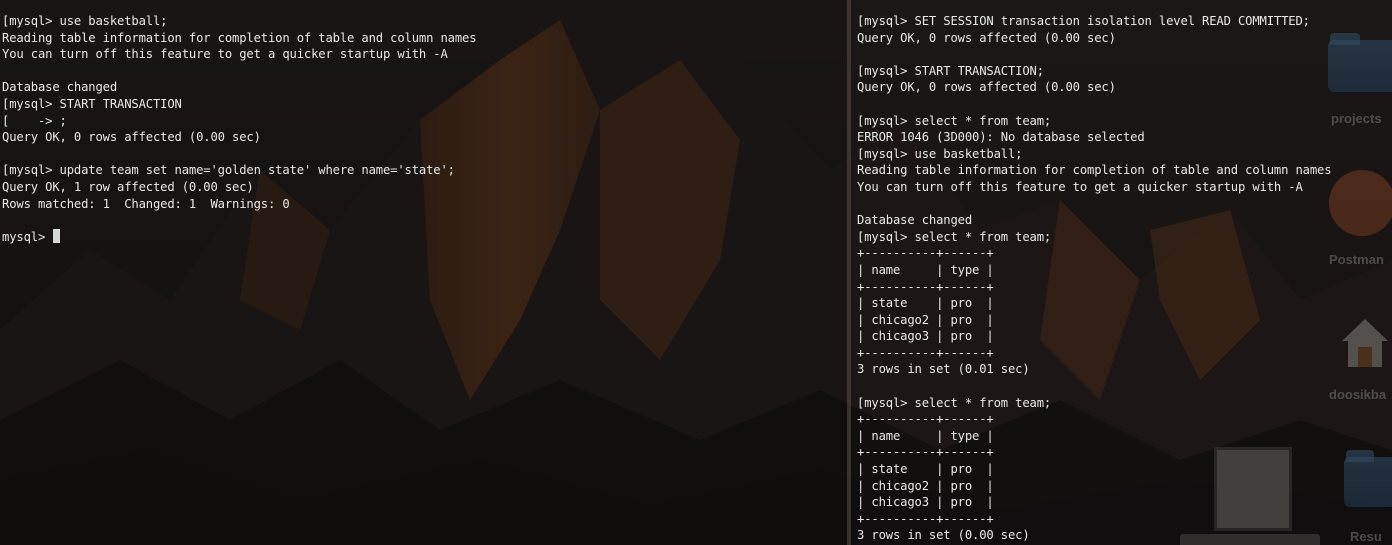 This screenshot has width=1392, height=545. Describe the element at coordinates (950, 70) in the screenshot. I see `terminal-line: [mysql> START TRANSACTION;` at that location.